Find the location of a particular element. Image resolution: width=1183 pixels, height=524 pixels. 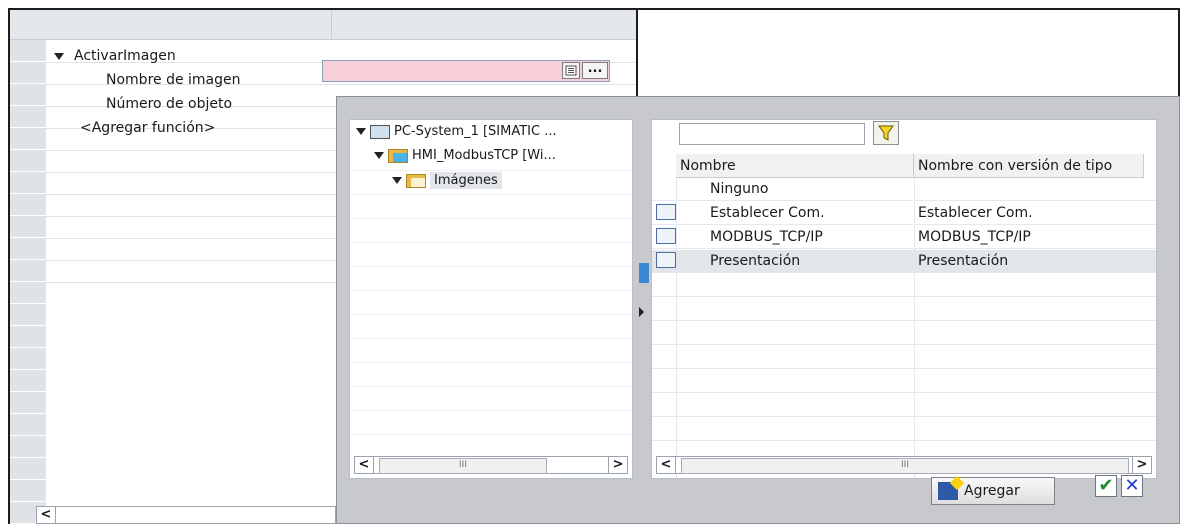

property-label: ActivarImagen is located at coordinates (125, 56).